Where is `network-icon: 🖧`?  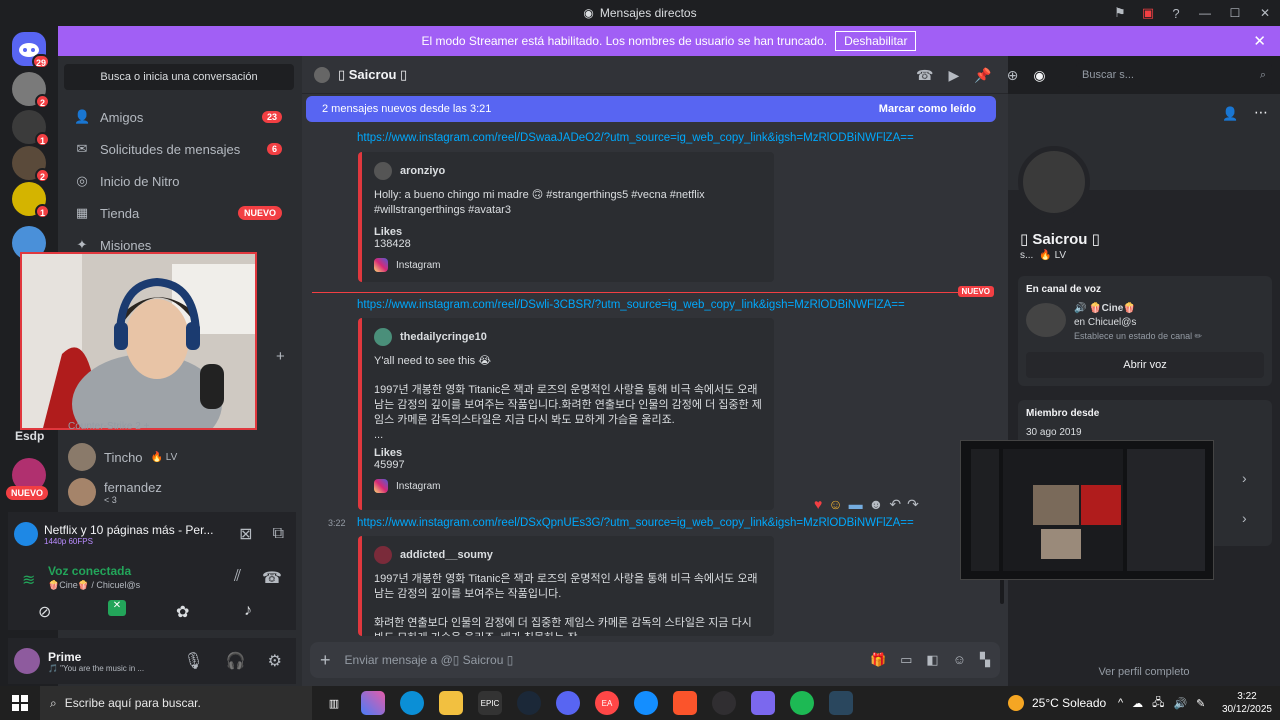 network-icon: 🖧 is located at coordinates (1158, 703).